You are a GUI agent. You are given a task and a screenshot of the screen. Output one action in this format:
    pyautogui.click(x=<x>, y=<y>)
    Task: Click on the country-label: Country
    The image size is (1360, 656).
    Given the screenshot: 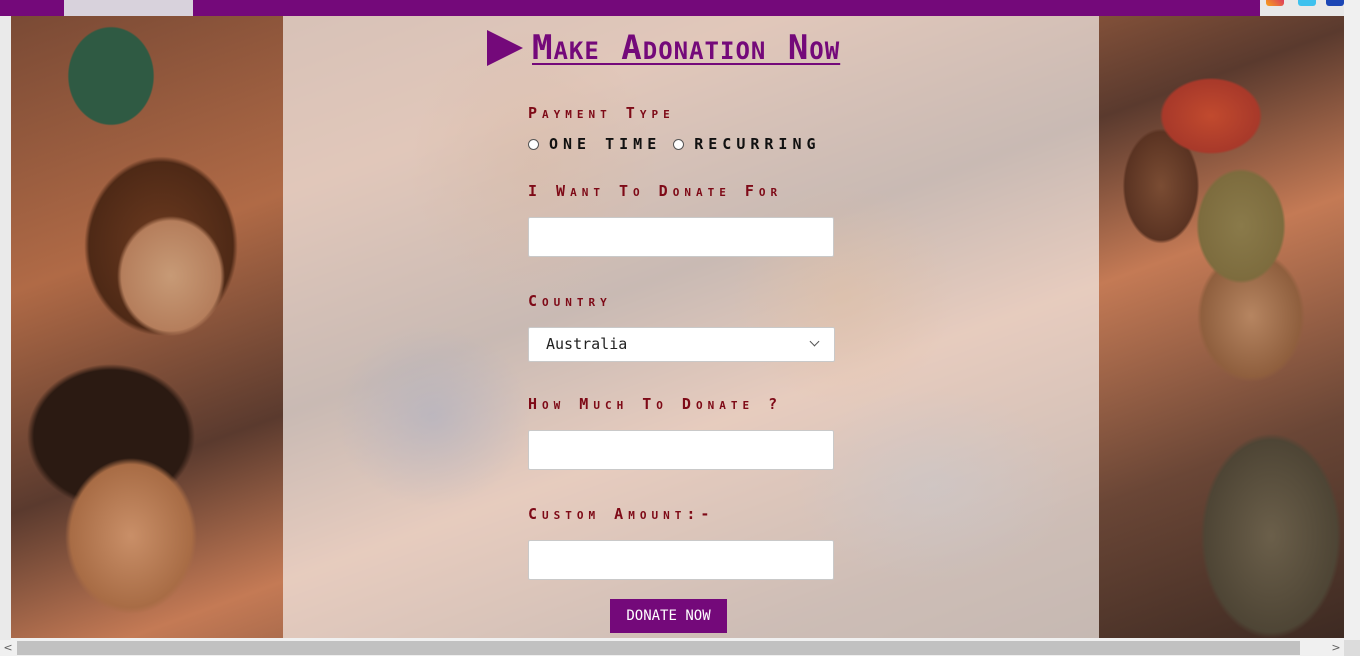 What is the action you would take?
    pyautogui.click(x=570, y=301)
    